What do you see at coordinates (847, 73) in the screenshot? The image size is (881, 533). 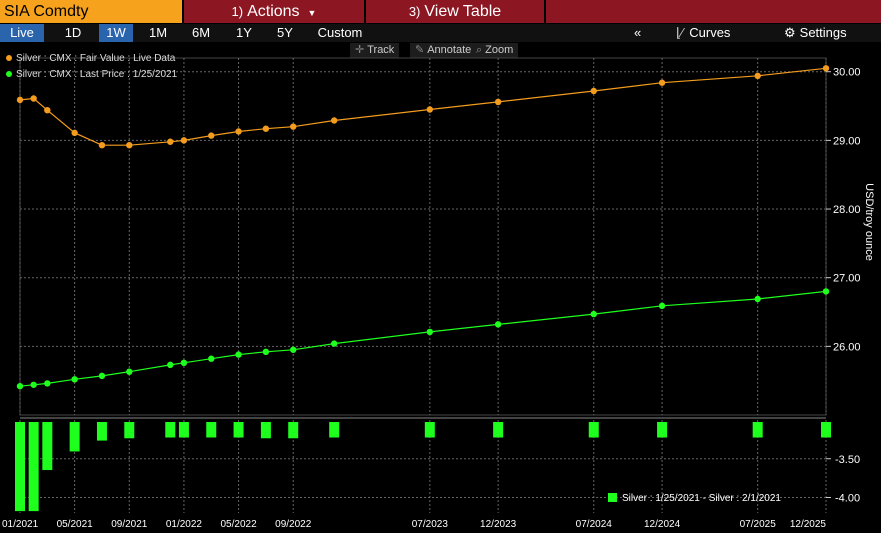 I see `y-tick-label-4: 30.00` at bounding box center [847, 73].